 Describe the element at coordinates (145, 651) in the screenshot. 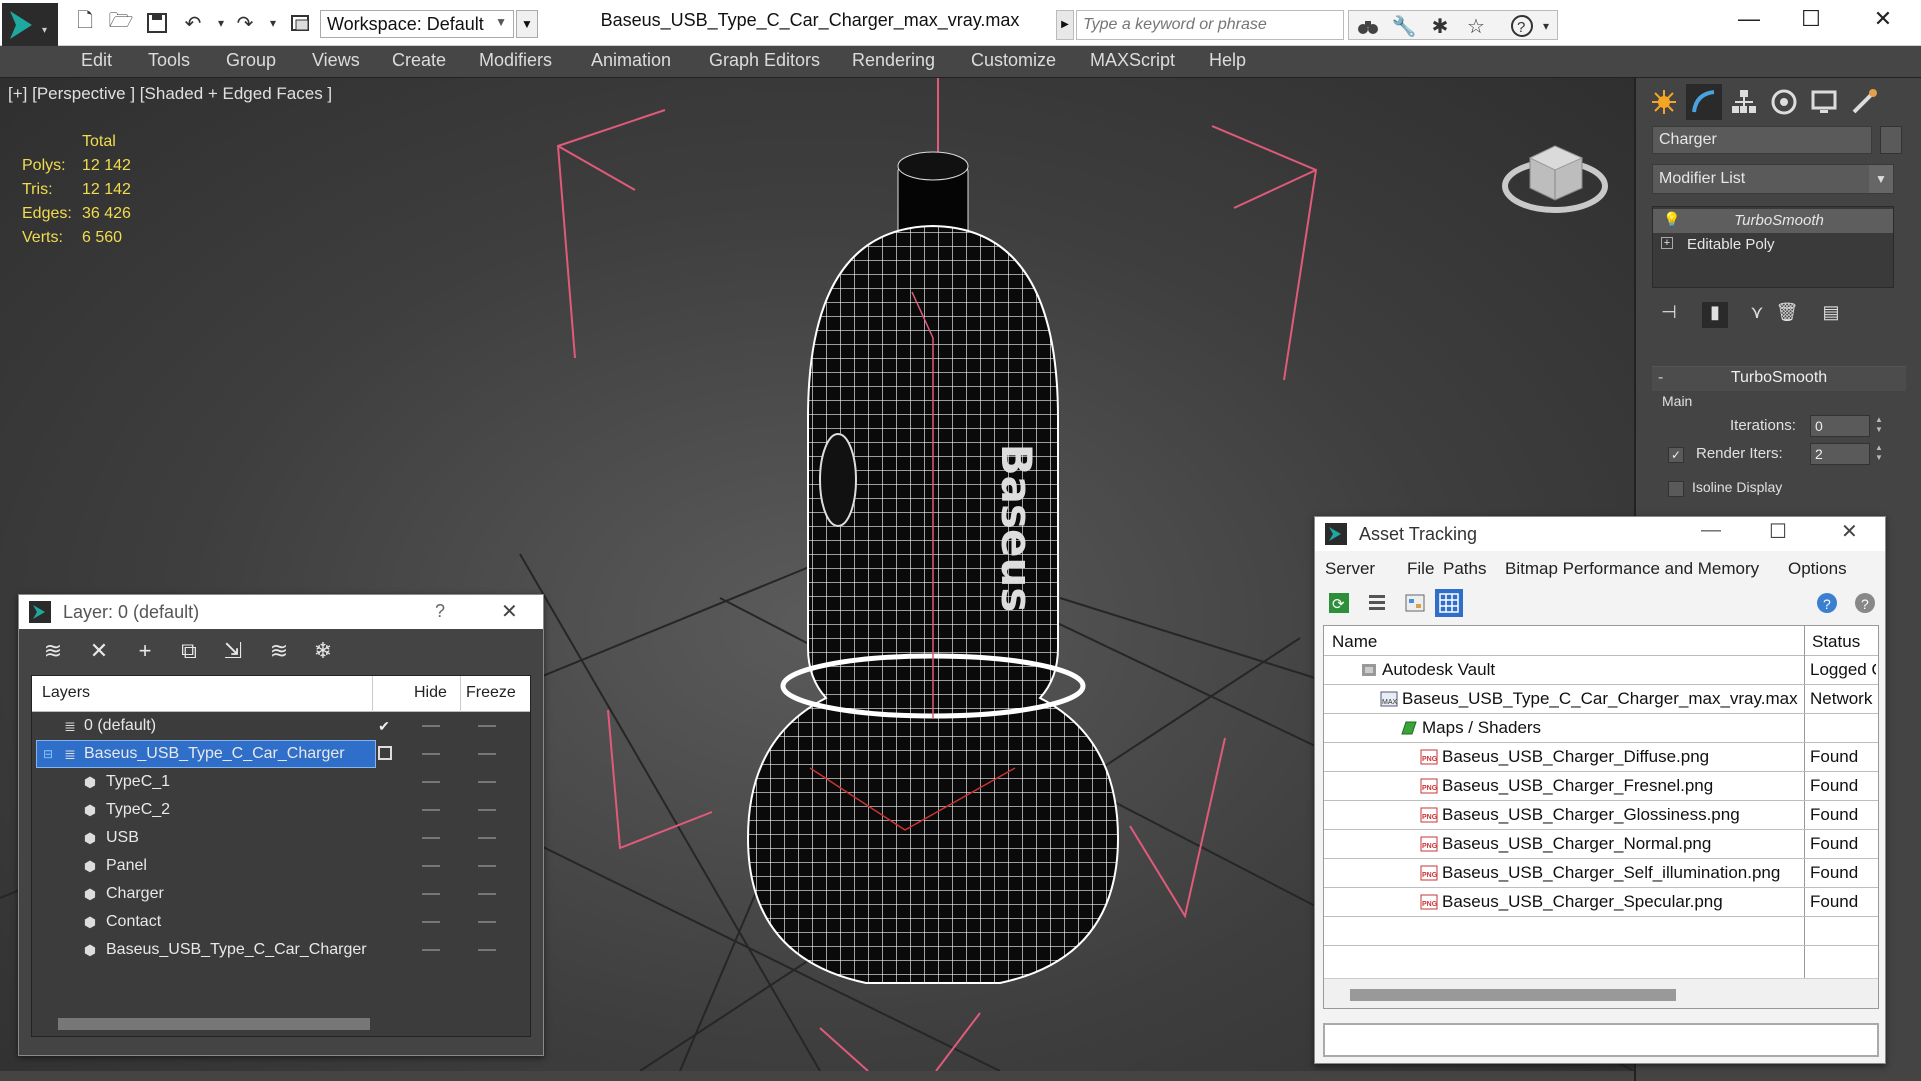

I see `add-icon: +` at that location.